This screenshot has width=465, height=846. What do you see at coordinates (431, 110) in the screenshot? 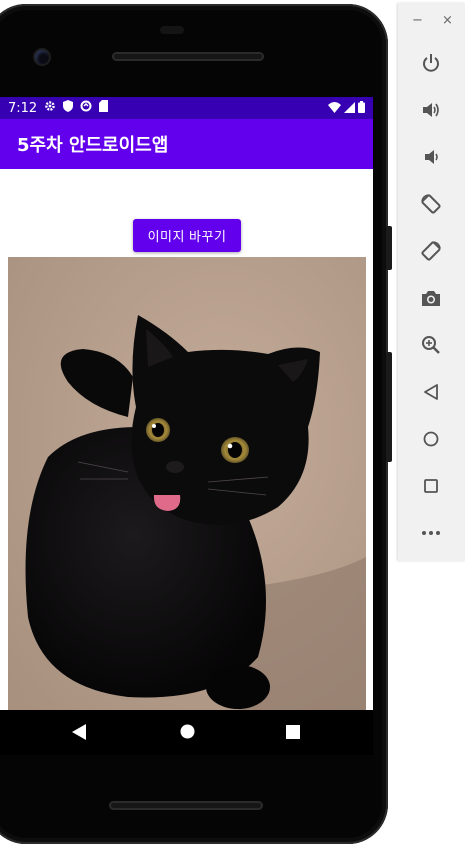
I see `volume-up-icon` at bounding box center [431, 110].